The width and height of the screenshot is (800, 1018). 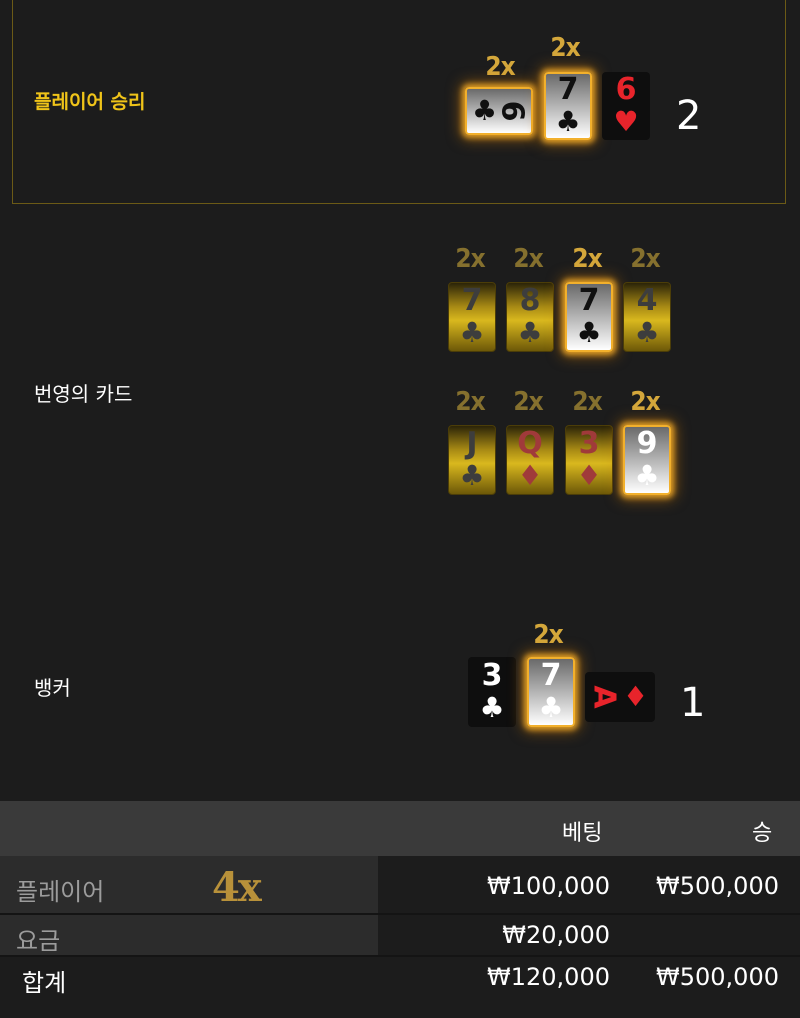 What do you see at coordinates (530, 300) in the screenshot?
I see `card-rank: 8` at bounding box center [530, 300].